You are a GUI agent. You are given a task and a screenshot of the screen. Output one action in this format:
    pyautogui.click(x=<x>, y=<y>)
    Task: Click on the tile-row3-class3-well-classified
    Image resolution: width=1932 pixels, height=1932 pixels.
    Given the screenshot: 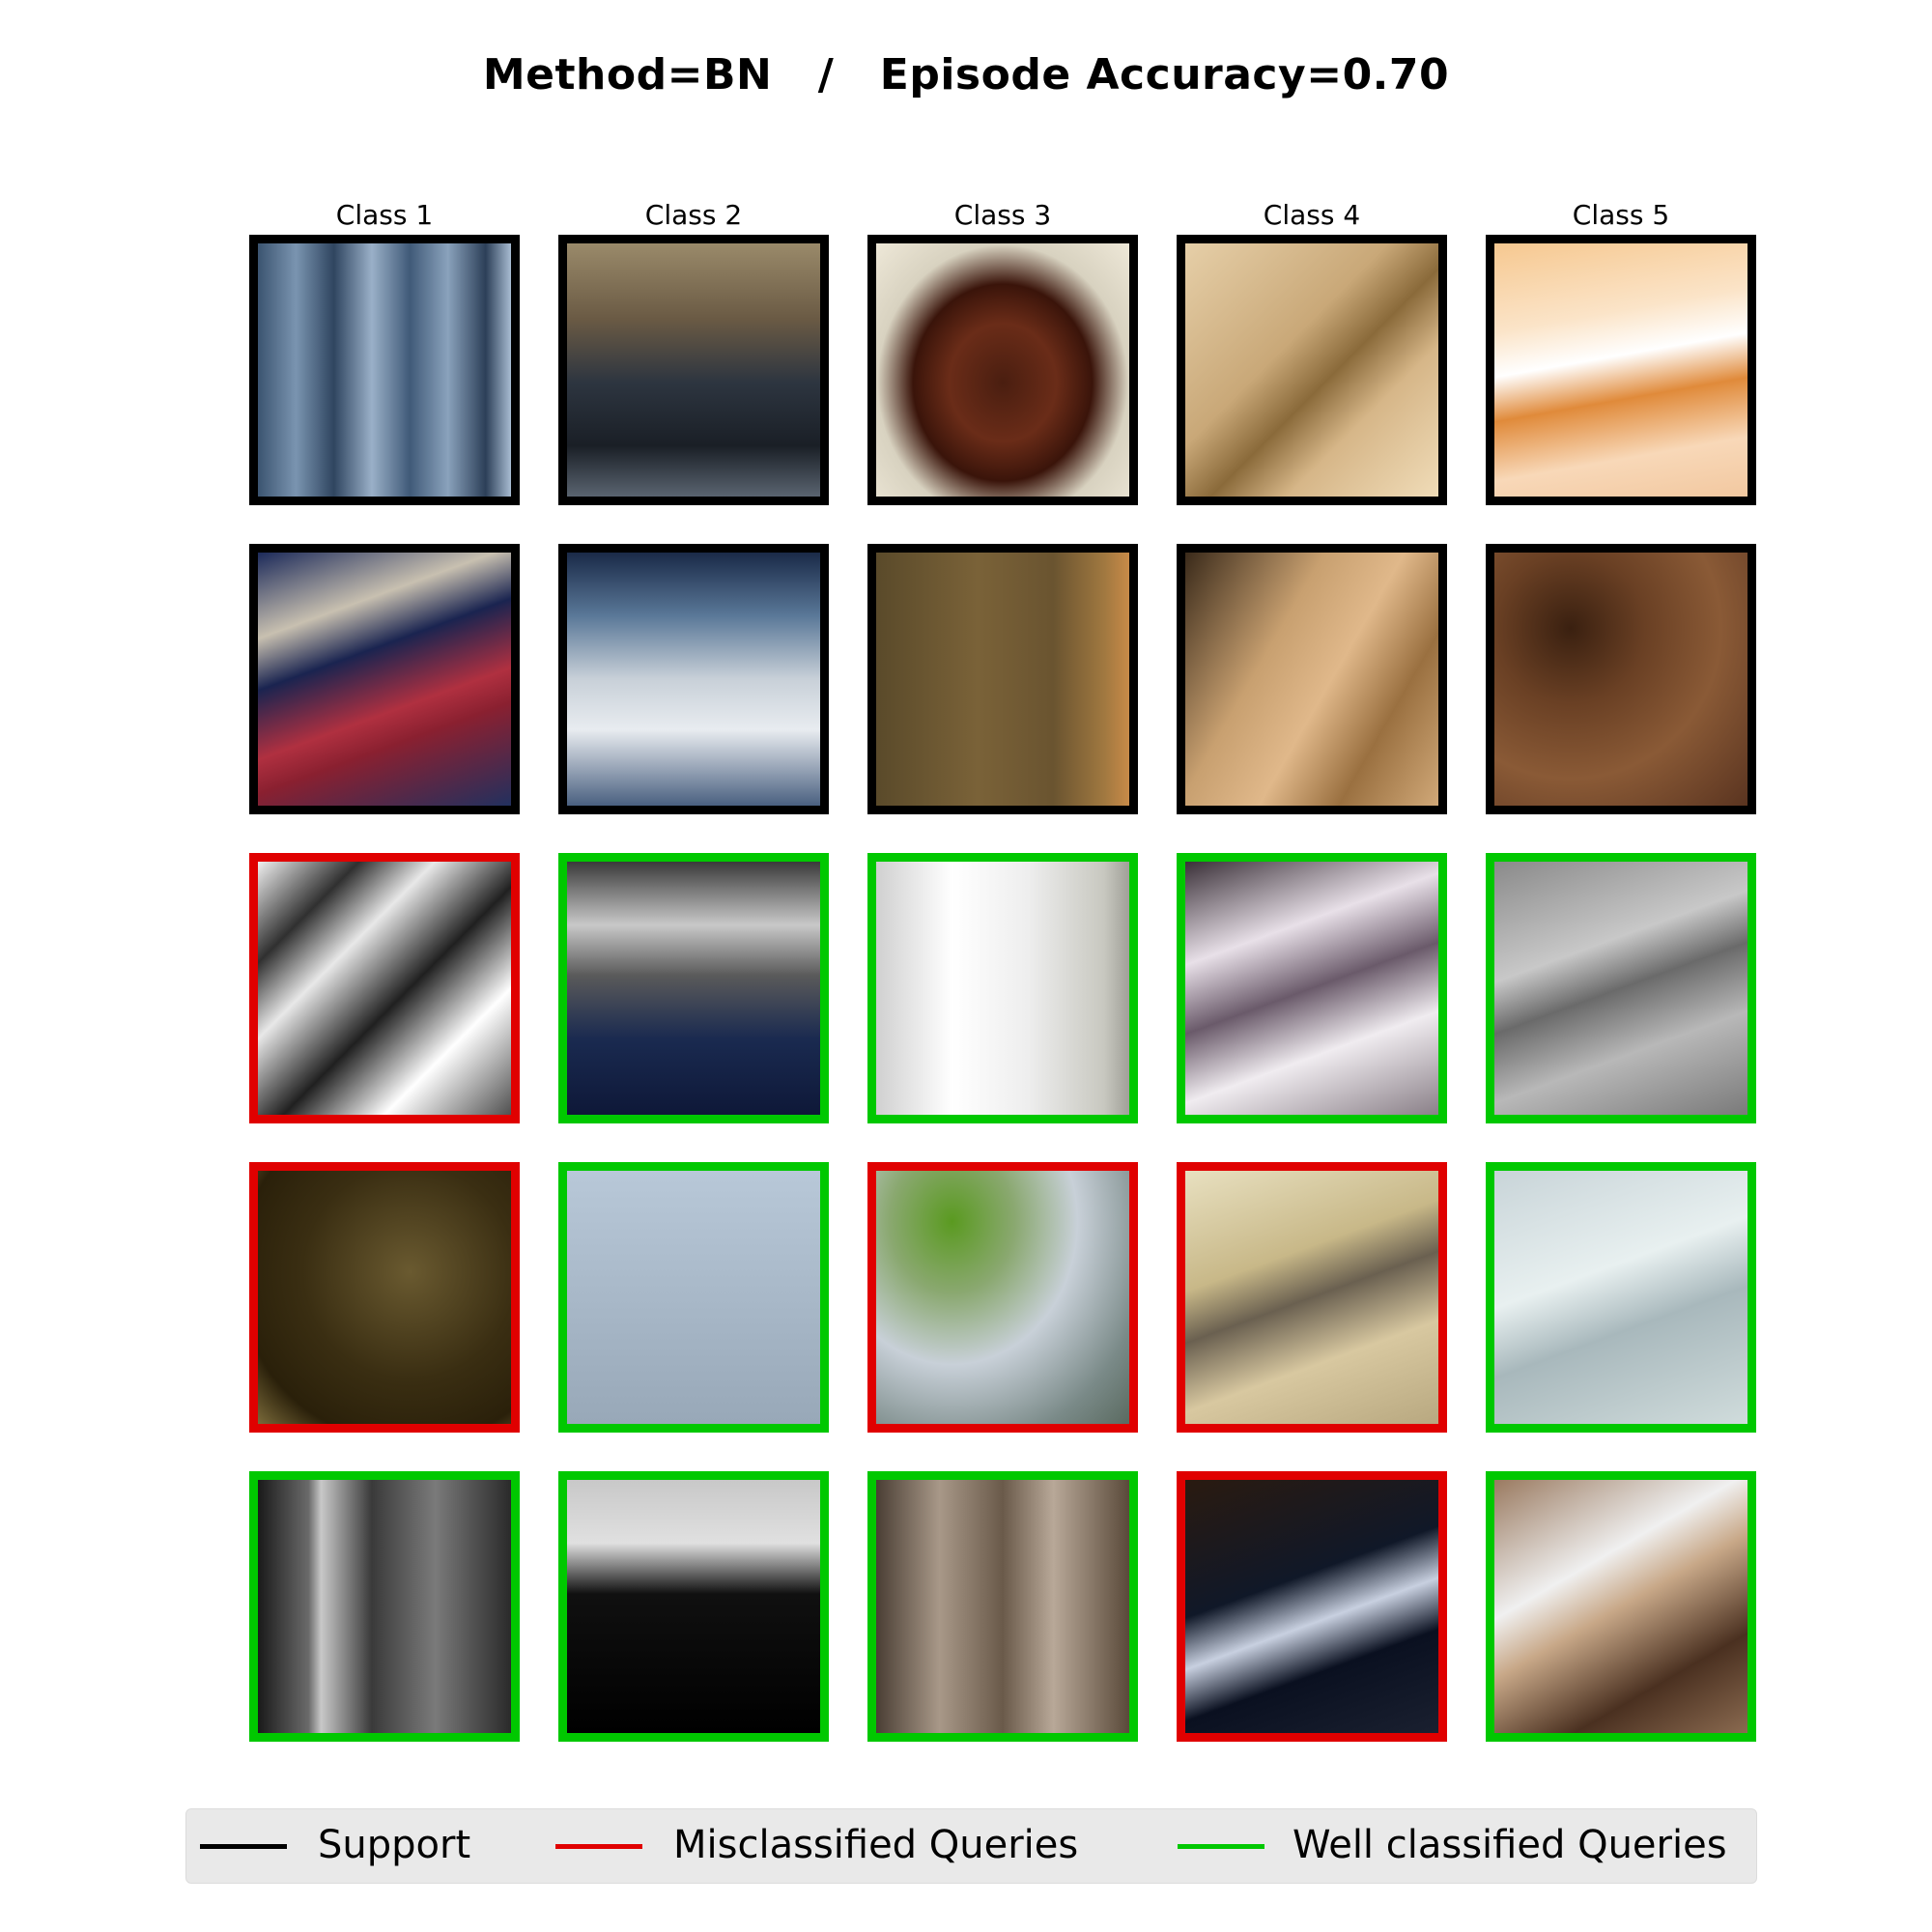 What is the action you would take?
    pyautogui.click(x=1002, y=988)
    